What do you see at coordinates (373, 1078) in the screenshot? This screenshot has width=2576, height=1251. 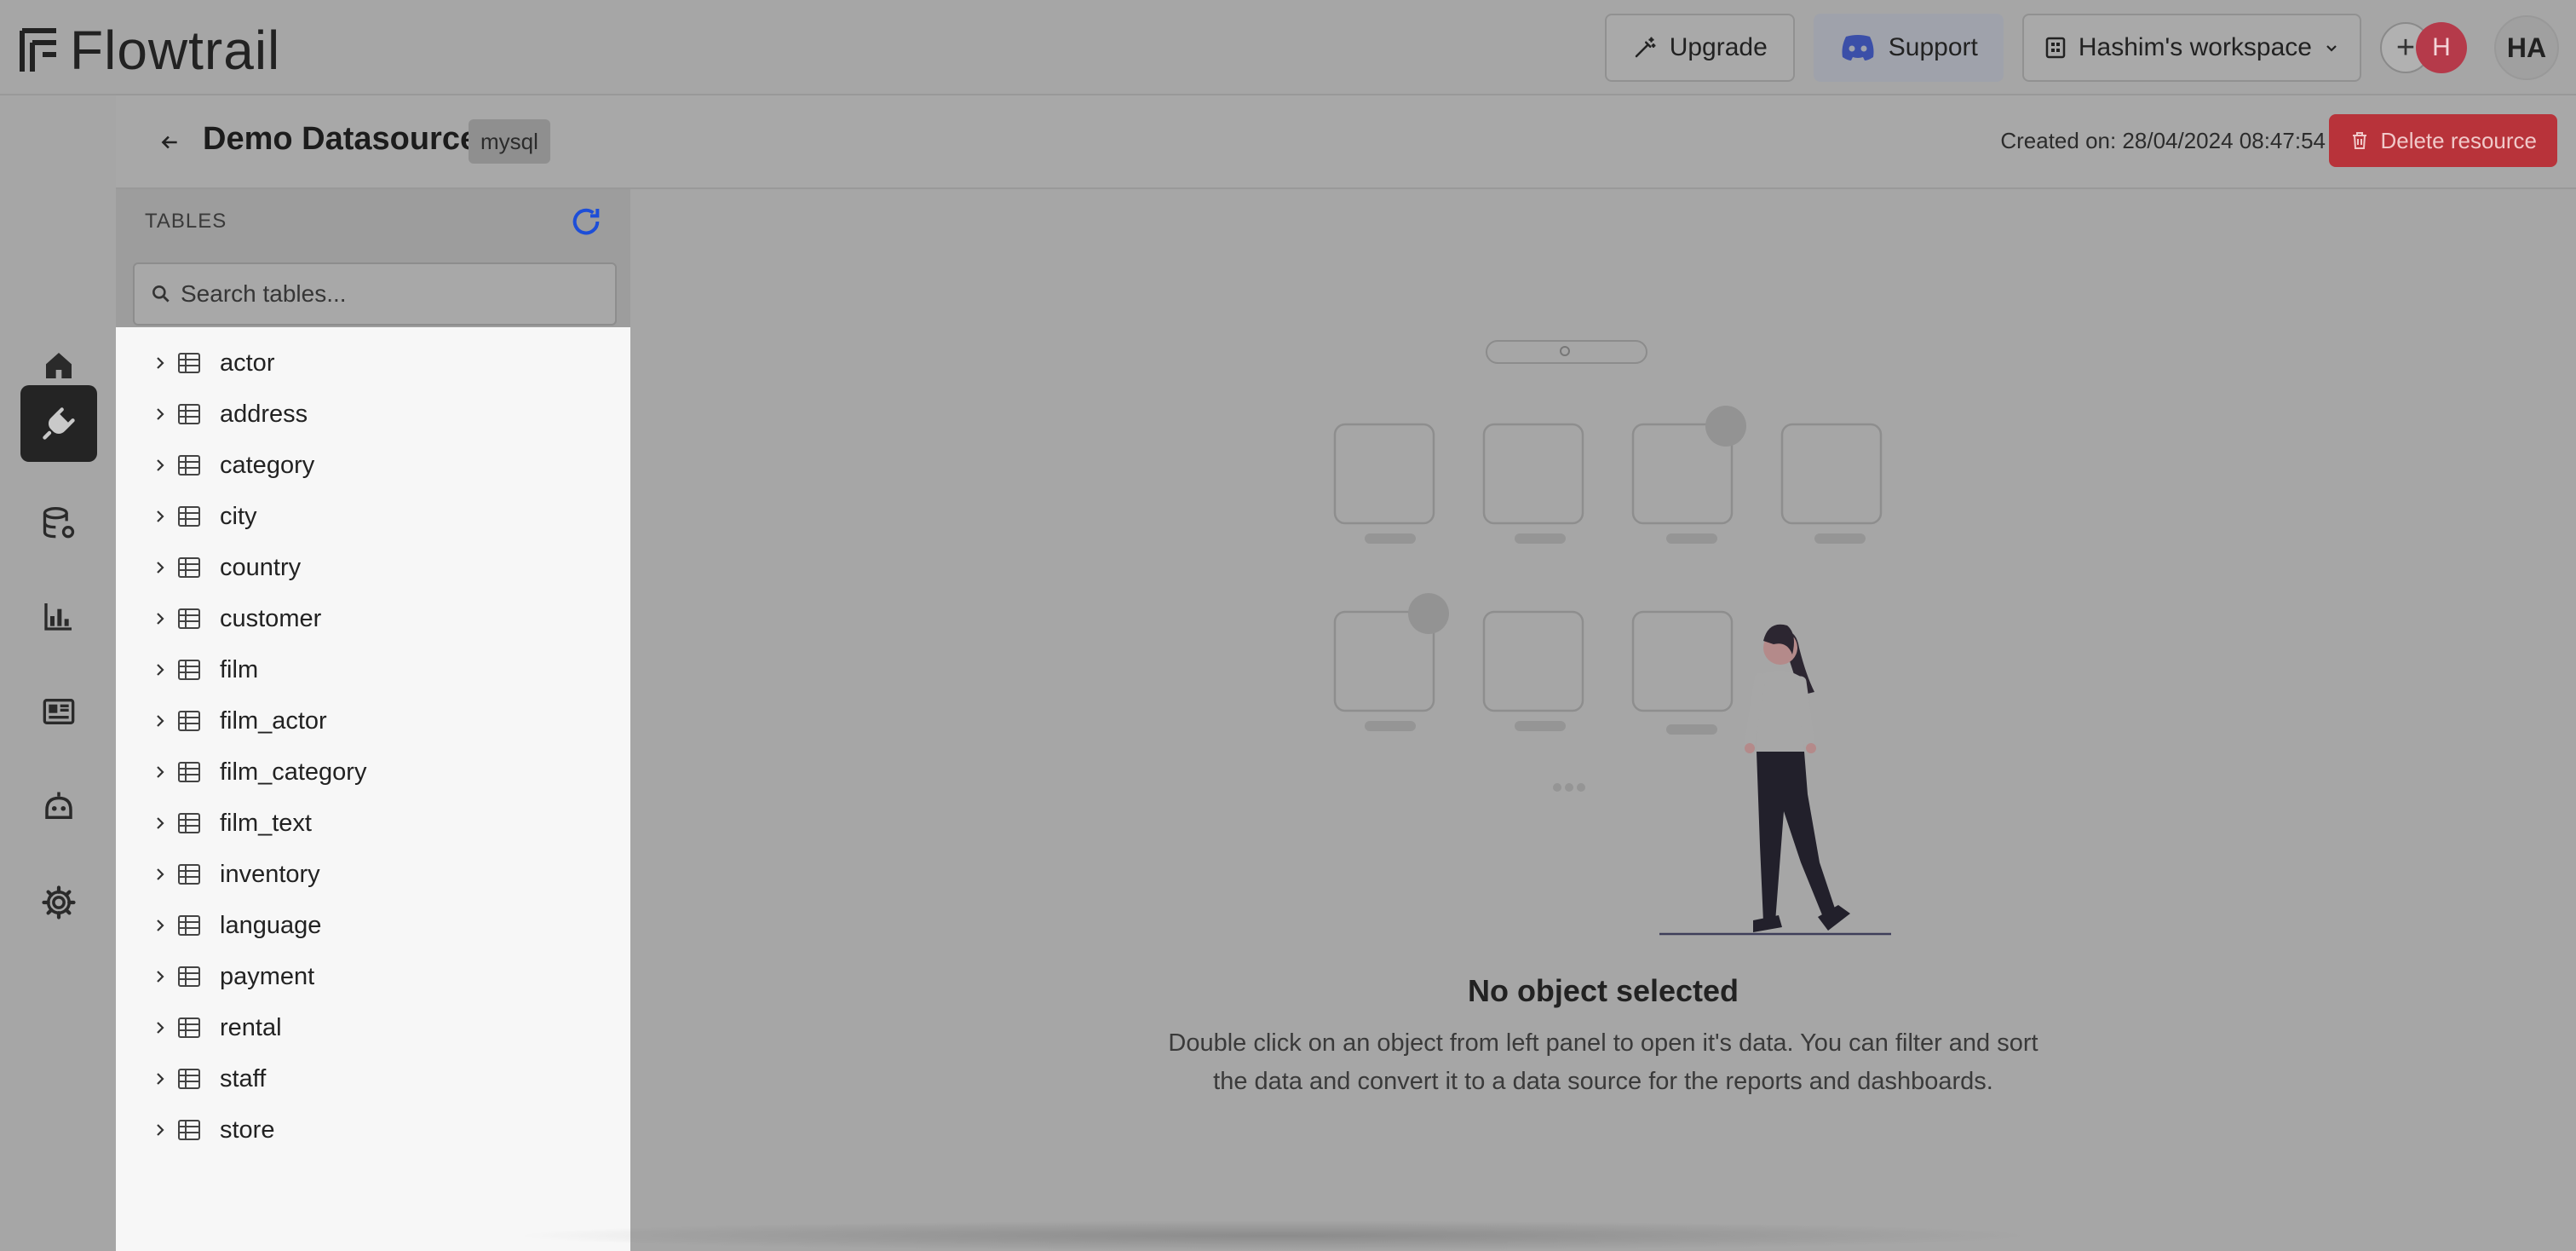 I see `table-row: staff` at bounding box center [373, 1078].